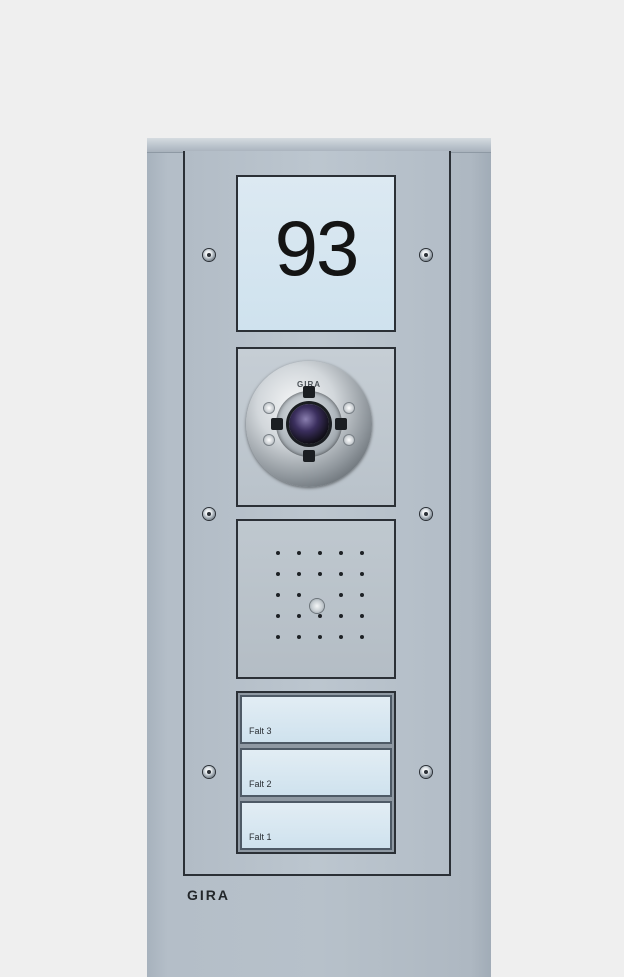 This screenshot has height=977, width=624. Describe the element at coordinates (316, 719) in the screenshot. I see `doorbell-button: Falt 3` at that location.